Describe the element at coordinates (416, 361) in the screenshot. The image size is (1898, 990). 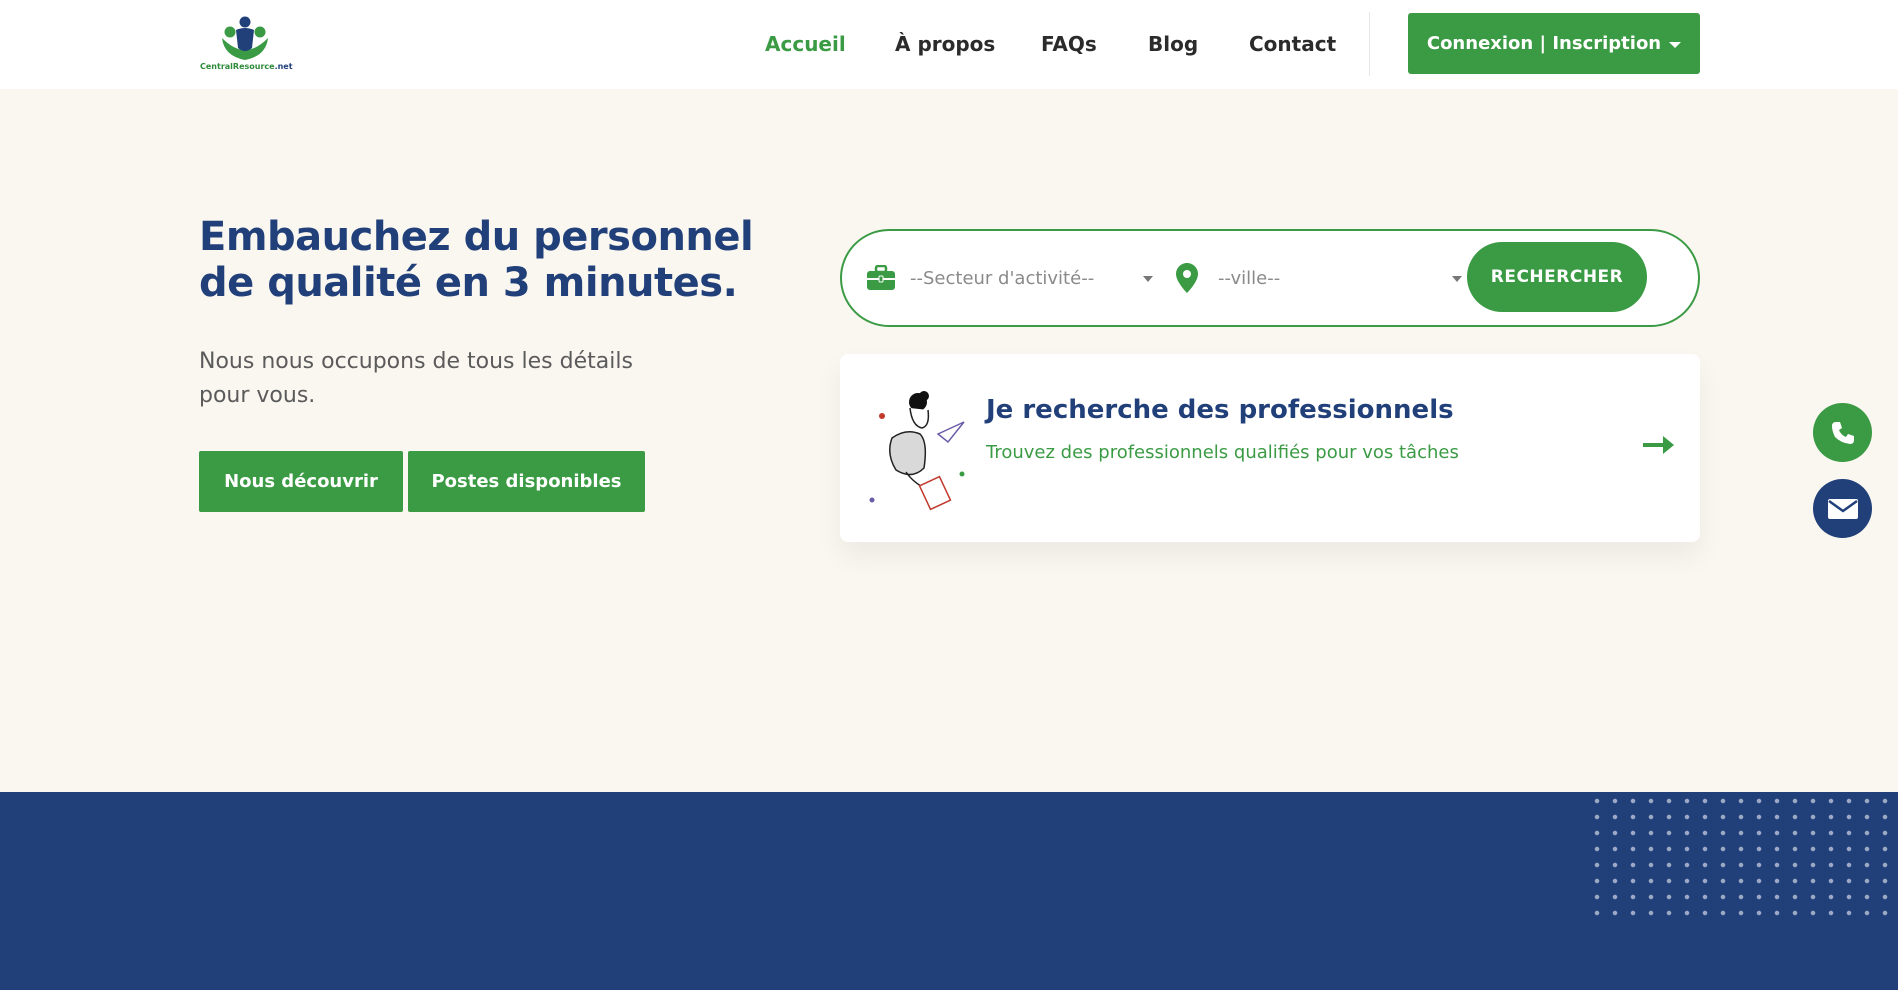
I see `hero-subtitle-line1: Nous nous occupons de tous les détails` at that location.